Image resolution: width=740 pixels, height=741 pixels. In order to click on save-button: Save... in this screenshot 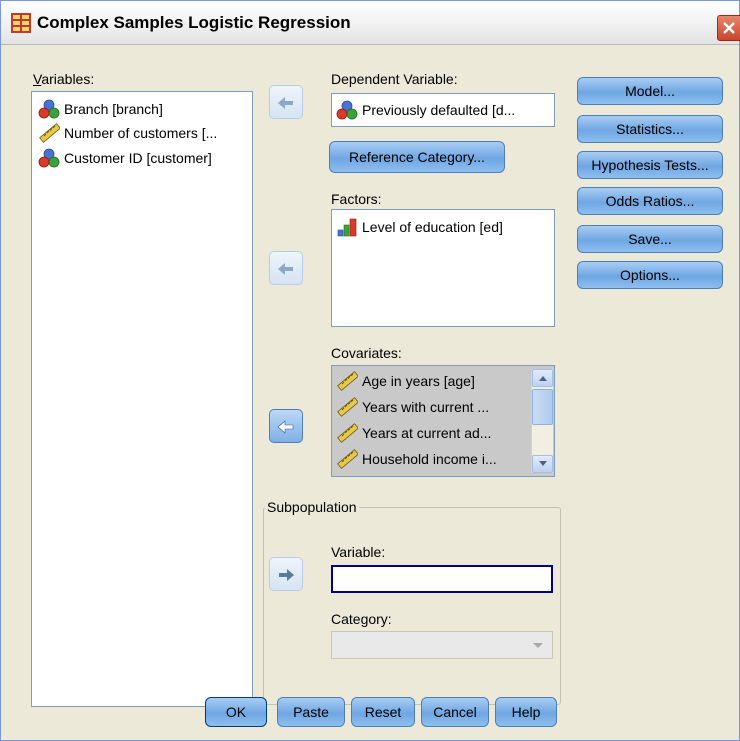, I will do `click(650, 239)`.